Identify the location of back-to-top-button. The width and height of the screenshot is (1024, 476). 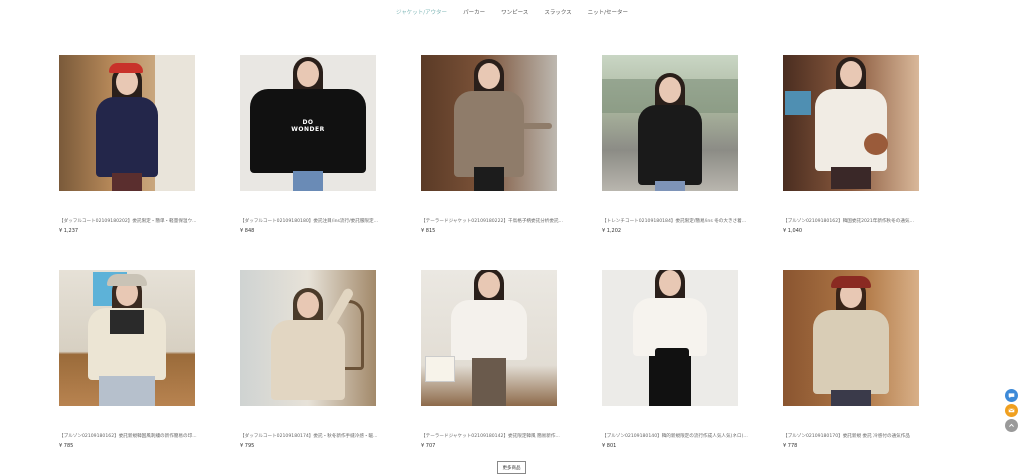
(1011, 425).